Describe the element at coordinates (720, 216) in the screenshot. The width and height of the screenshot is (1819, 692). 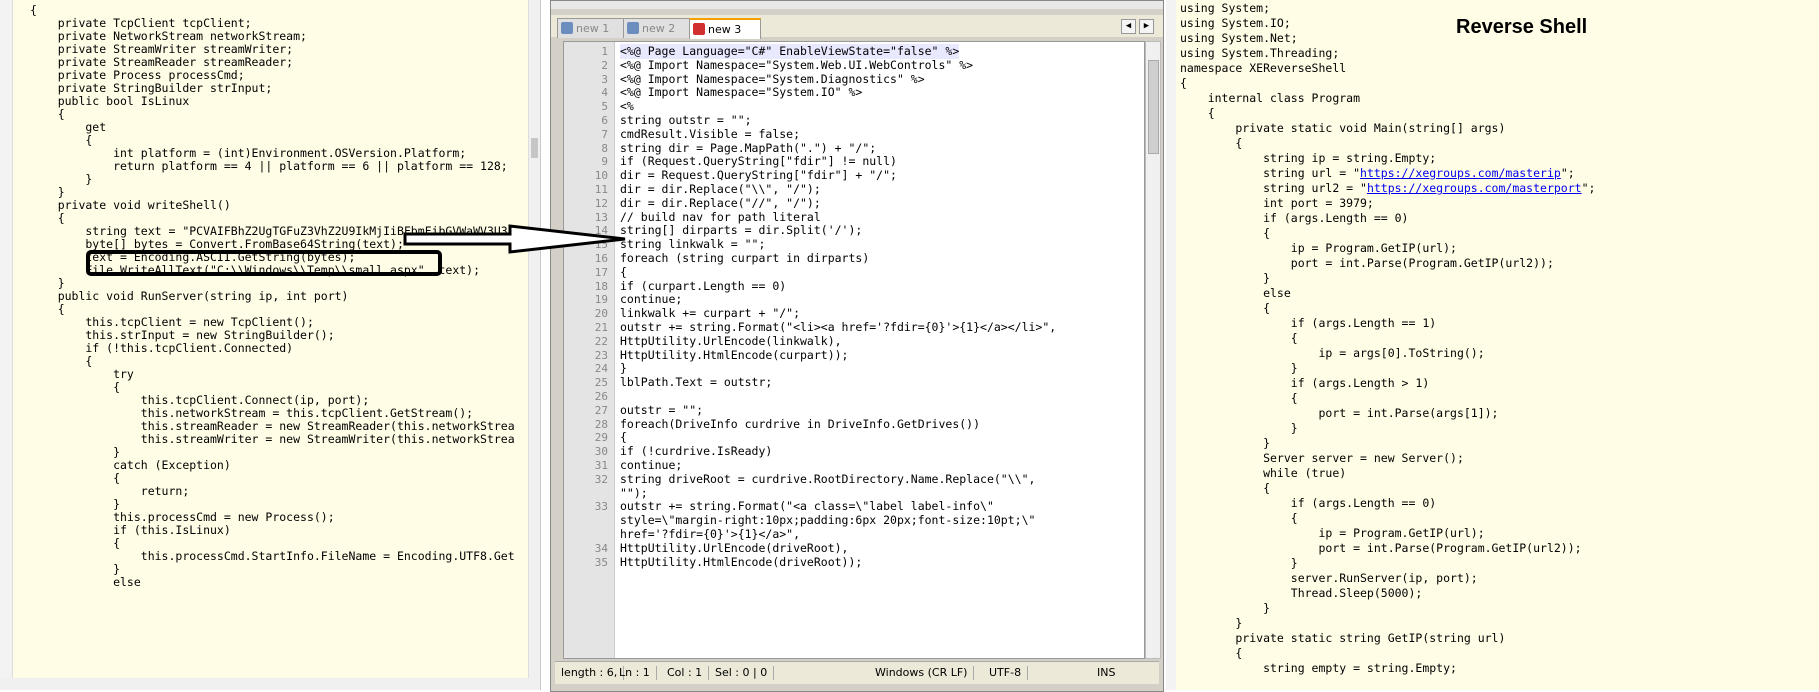
I see `editor-line: // build nav for path literal` at that location.